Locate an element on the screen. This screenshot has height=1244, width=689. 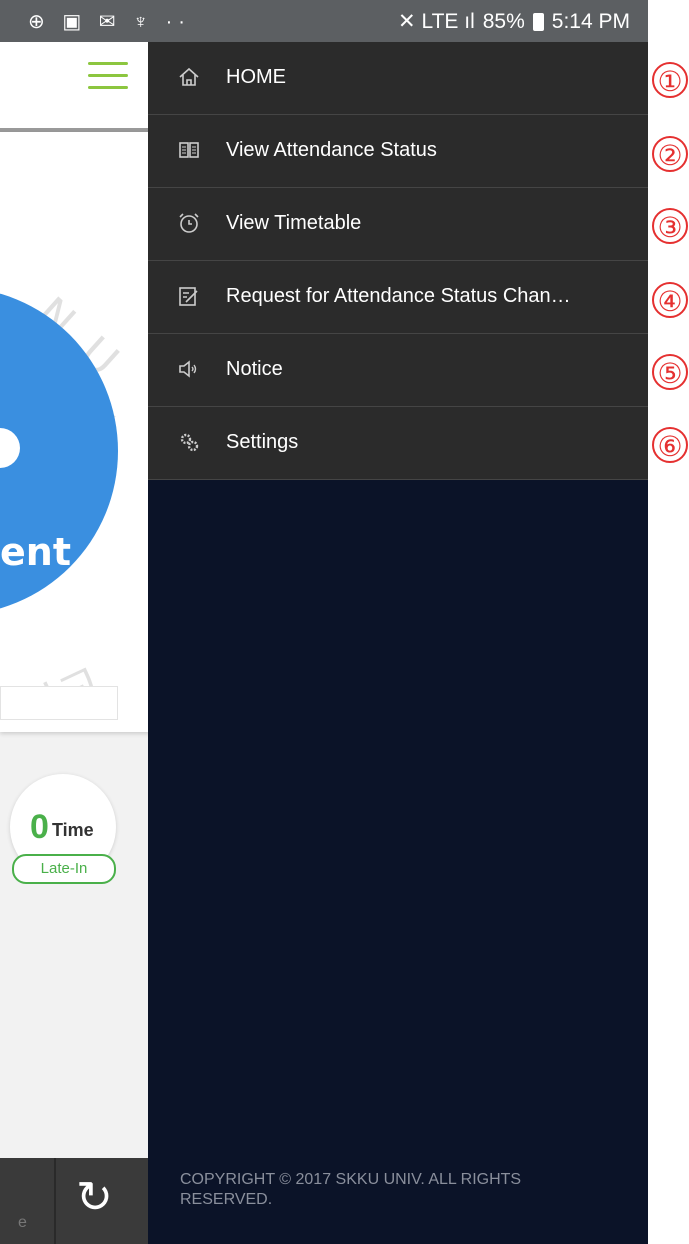
attendance-circle-label: ent is located at coordinates (35, 552).